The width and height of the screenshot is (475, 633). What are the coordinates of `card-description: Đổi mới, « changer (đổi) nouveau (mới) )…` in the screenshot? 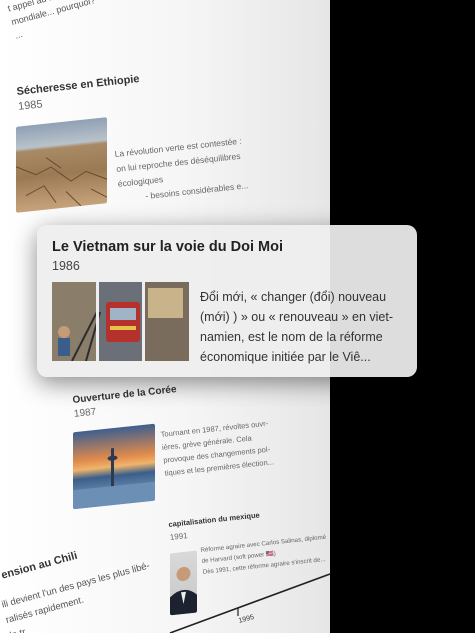 It's located at (297, 327).